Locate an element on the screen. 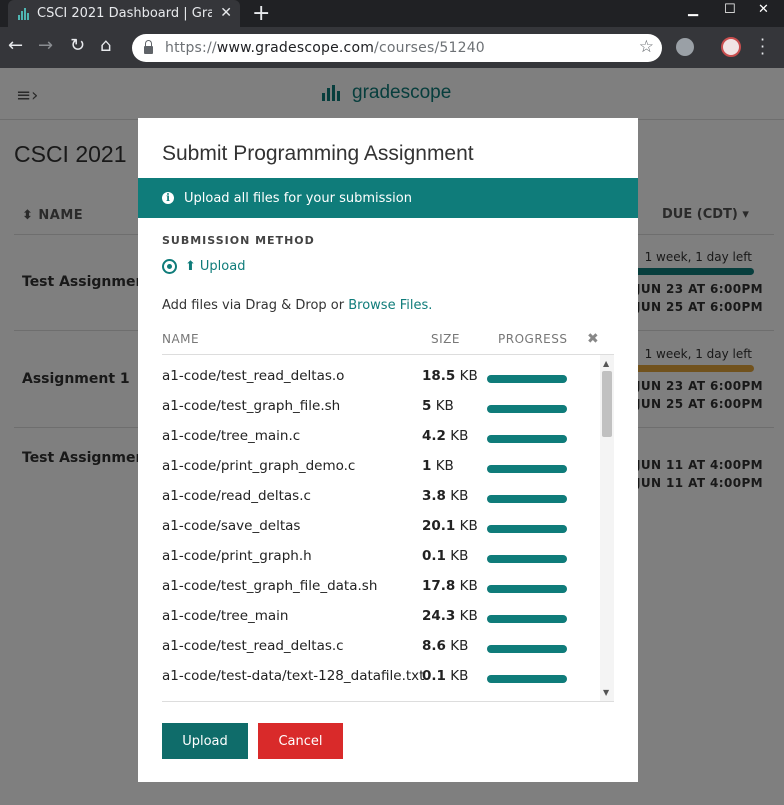 Image resolution: width=784 pixels, height=805 pixels. home-icon: ⌂ is located at coordinates (105, 46).